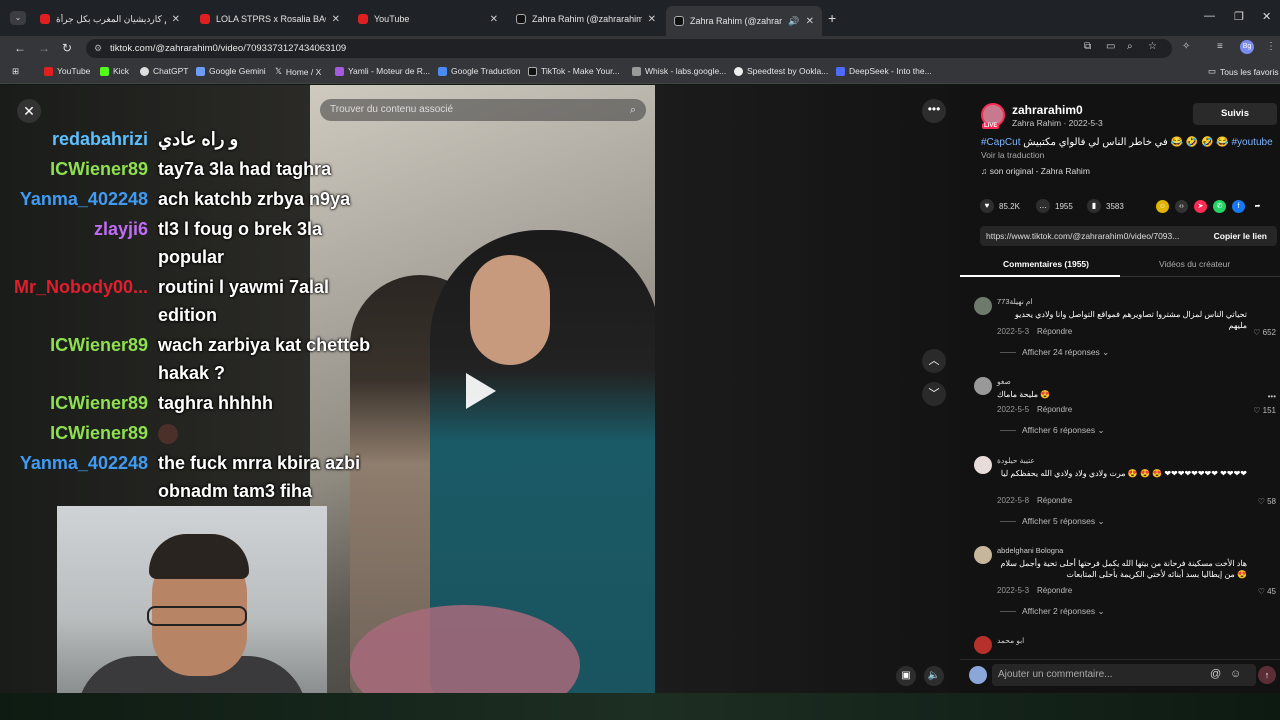  Describe the element at coordinates (1215, 674) in the screenshot. I see `mention-icon: @` at that location.